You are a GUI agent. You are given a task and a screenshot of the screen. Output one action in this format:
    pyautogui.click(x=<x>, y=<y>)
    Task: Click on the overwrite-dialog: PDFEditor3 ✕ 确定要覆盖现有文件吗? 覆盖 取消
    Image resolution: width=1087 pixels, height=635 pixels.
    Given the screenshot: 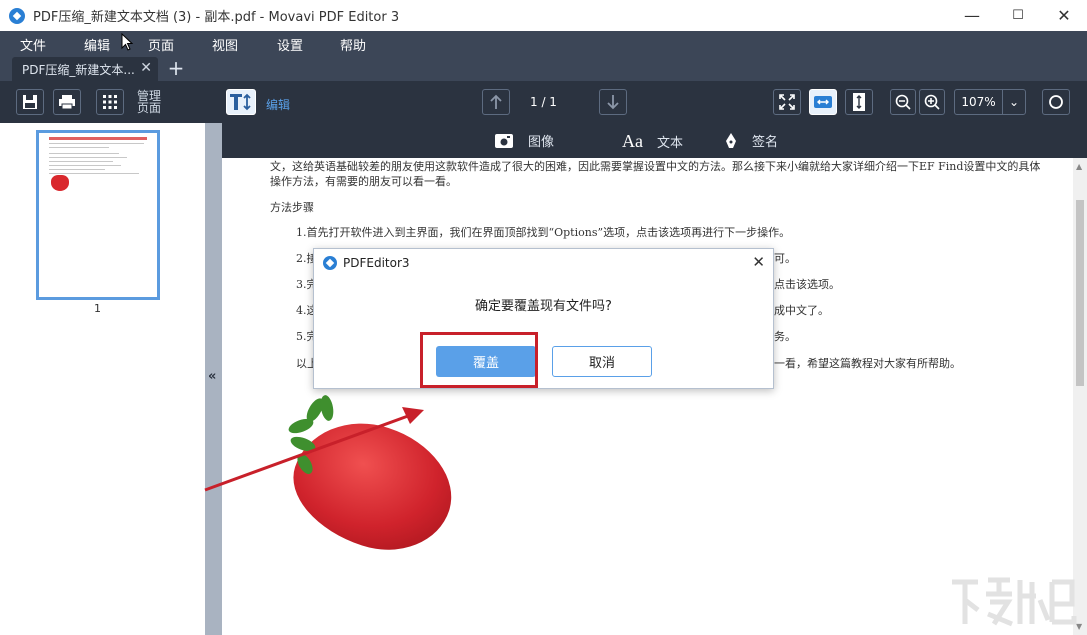 What is the action you would take?
    pyautogui.click(x=543, y=318)
    